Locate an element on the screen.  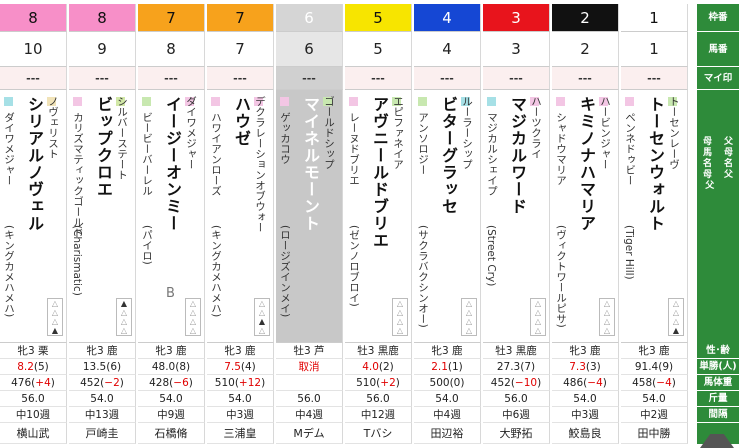
dam-name: デクラレーションオブウォー is located at coordinates (260, 164).